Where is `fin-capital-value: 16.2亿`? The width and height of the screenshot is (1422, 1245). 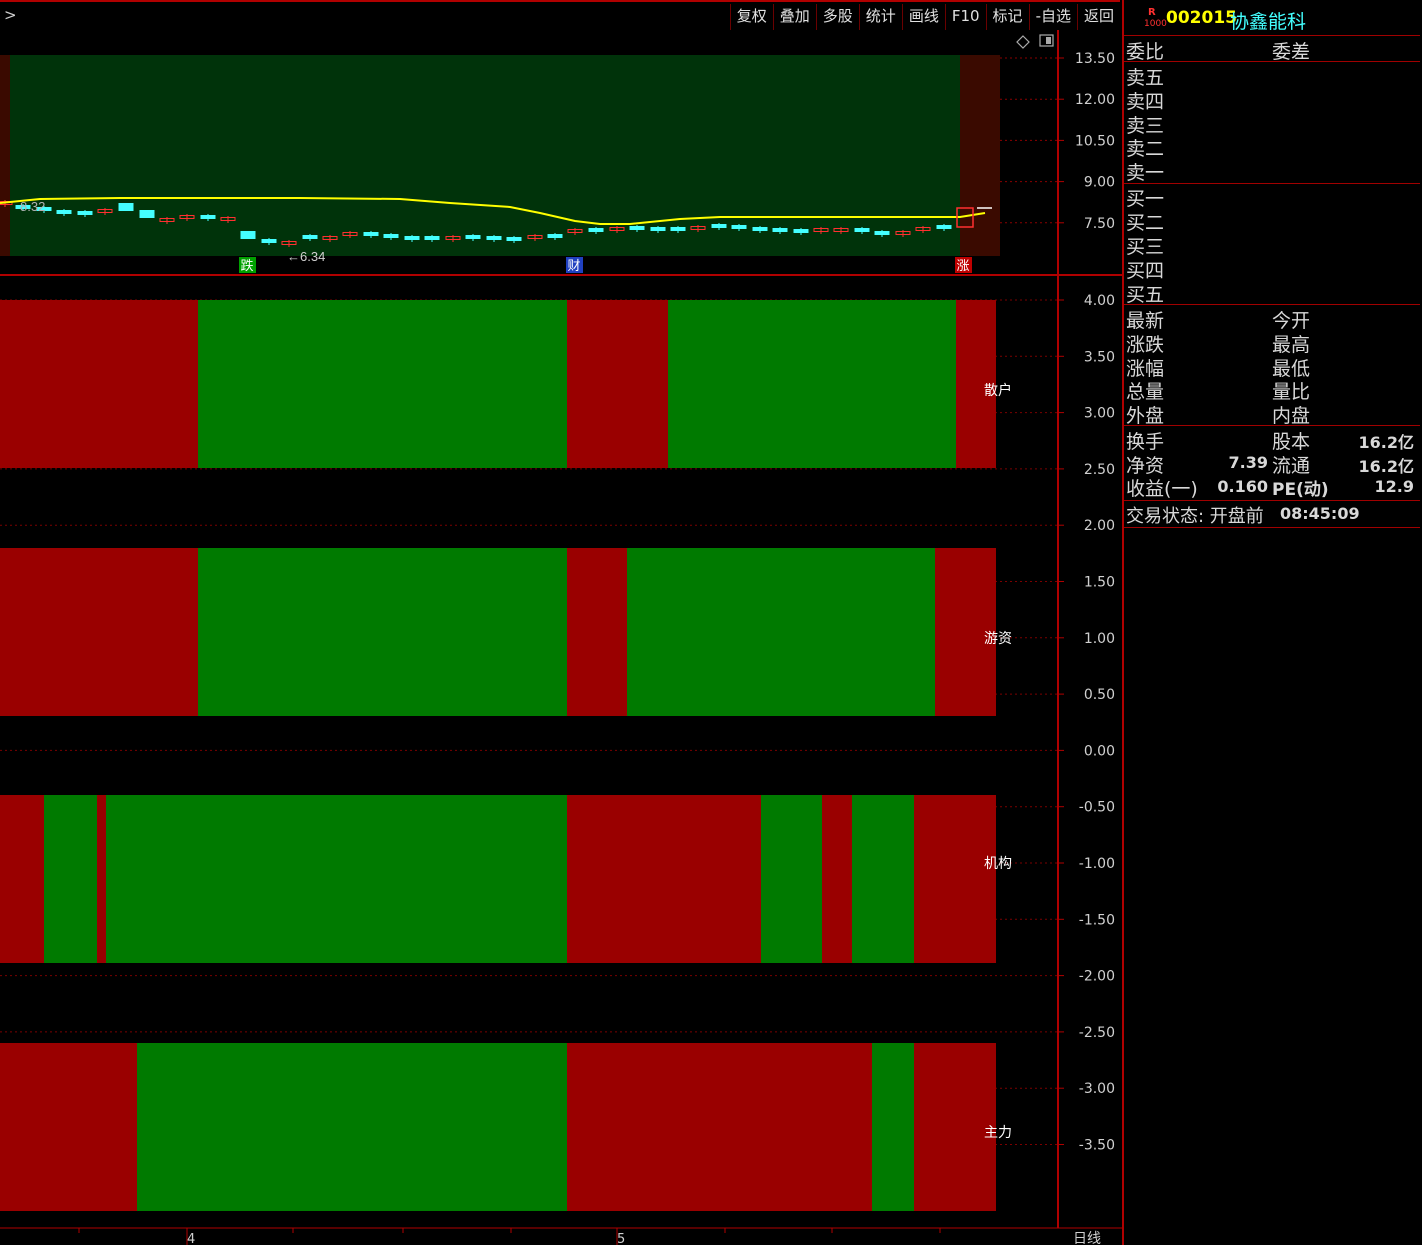 fin-capital-value: 16.2亿 is located at coordinates (1386, 442).